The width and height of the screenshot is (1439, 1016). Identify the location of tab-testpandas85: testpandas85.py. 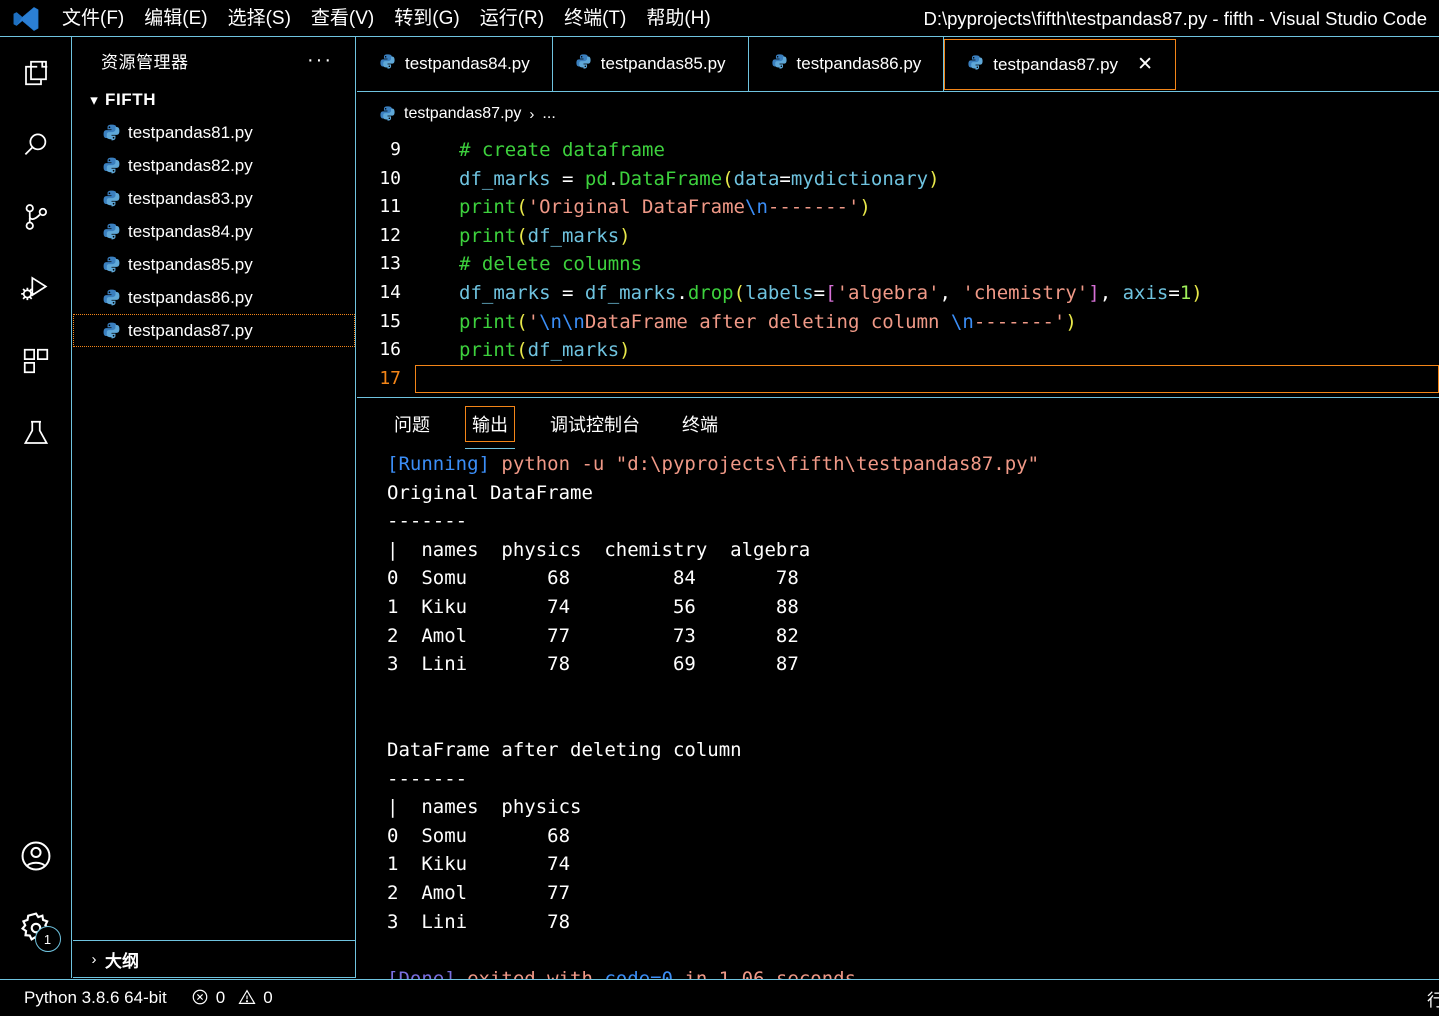
(651, 64).